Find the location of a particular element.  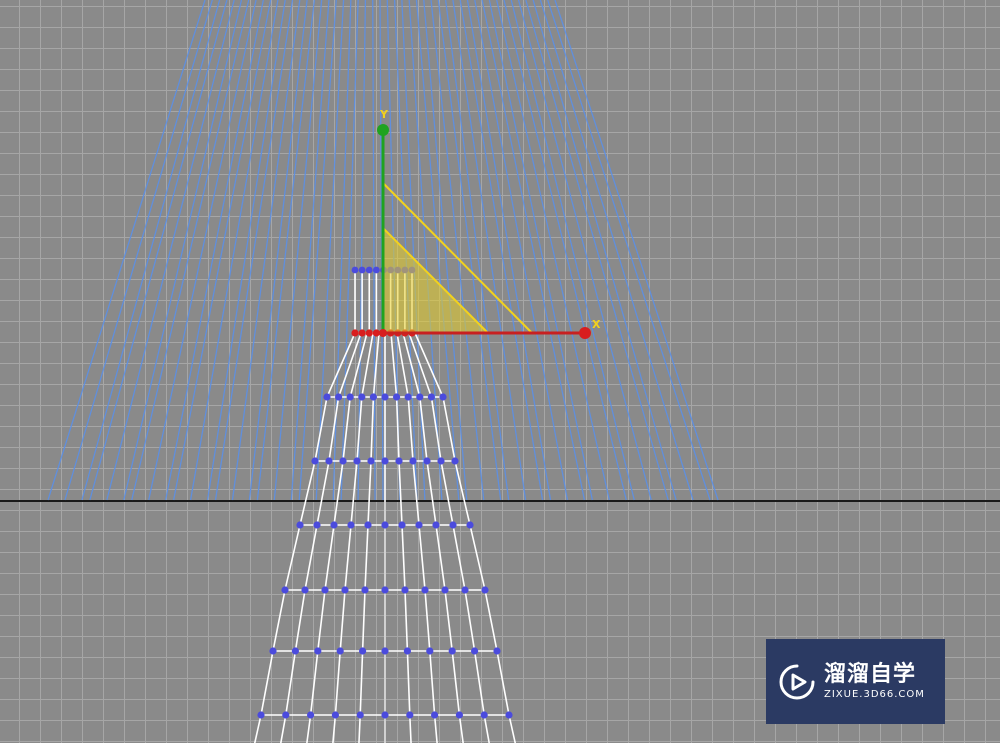

play-icon is located at coordinates (797, 681).